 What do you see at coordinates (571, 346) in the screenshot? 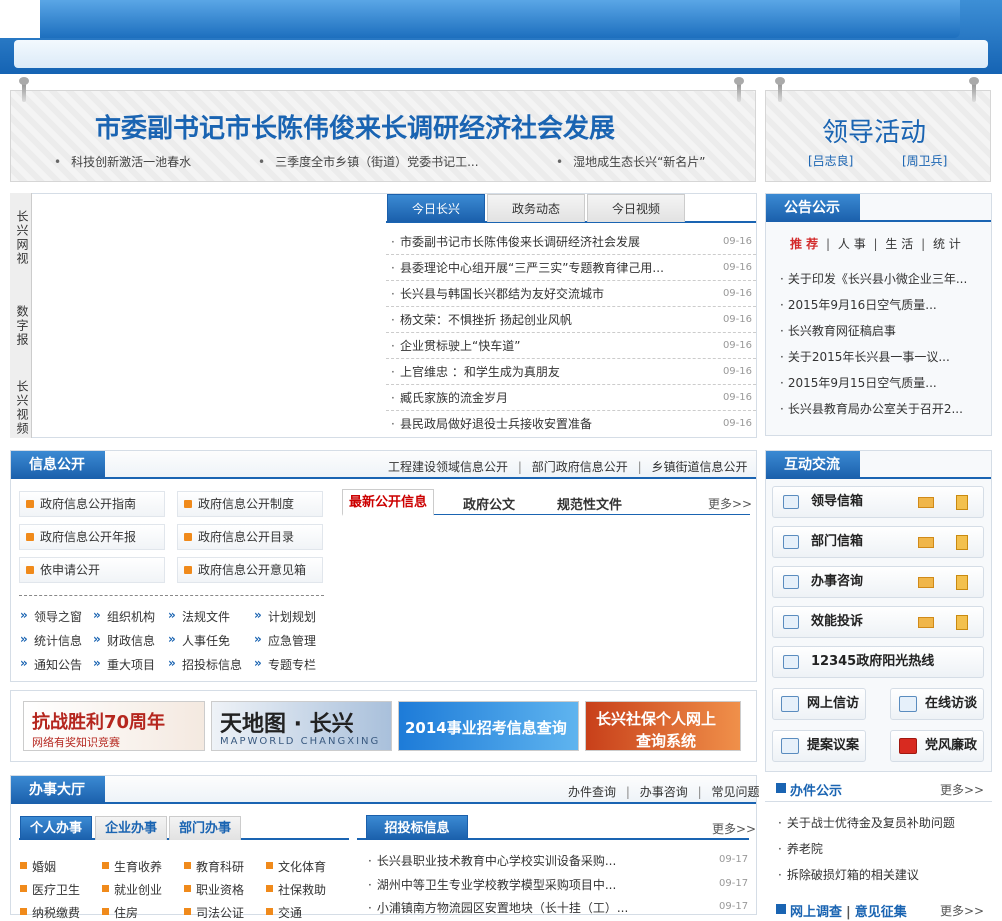
I see `news-item: 企业贯标驶上“快车道” 09-16` at bounding box center [571, 346].